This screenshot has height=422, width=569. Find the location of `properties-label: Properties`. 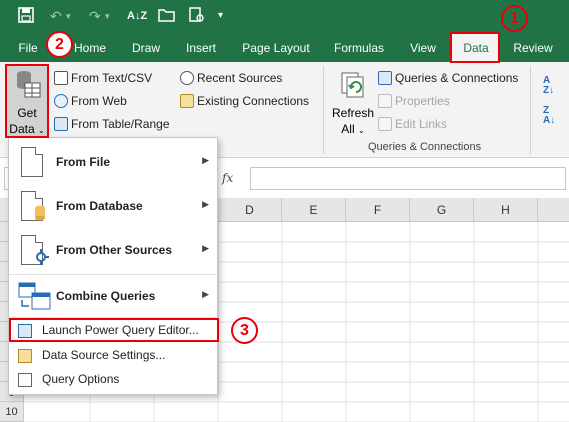

properties-label: Properties is located at coordinates (422, 101).